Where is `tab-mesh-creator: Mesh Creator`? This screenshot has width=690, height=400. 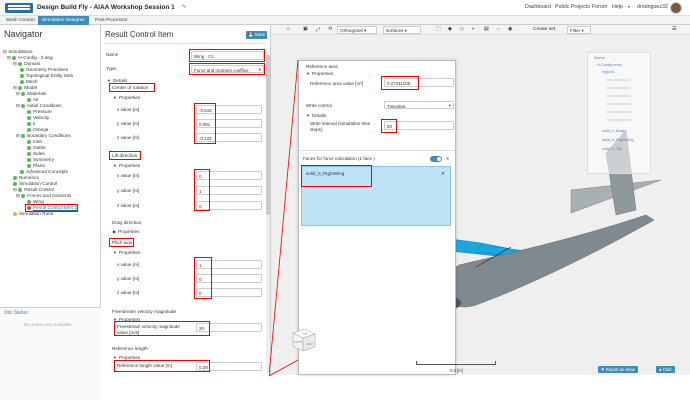
tab-mesh-creator: Mesh Creator is located at coordinates (20, 20).